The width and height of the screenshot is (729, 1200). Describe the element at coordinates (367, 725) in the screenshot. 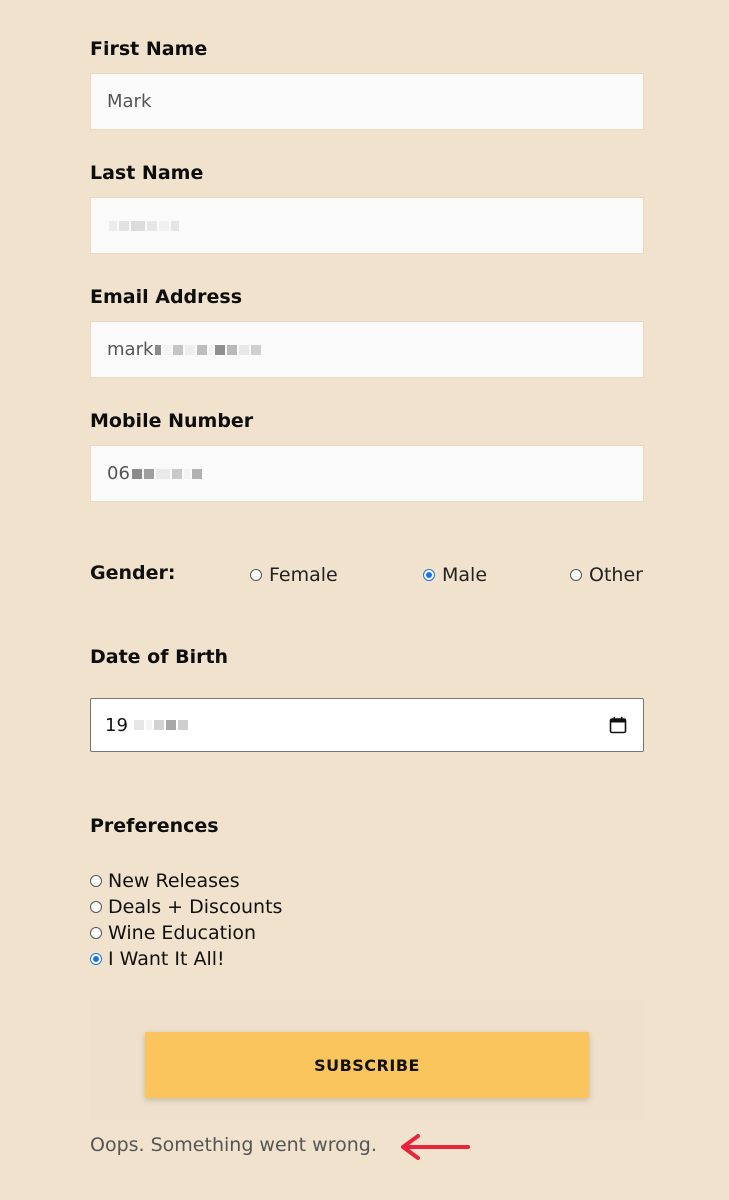

I see `dob-input: 19` at that location.